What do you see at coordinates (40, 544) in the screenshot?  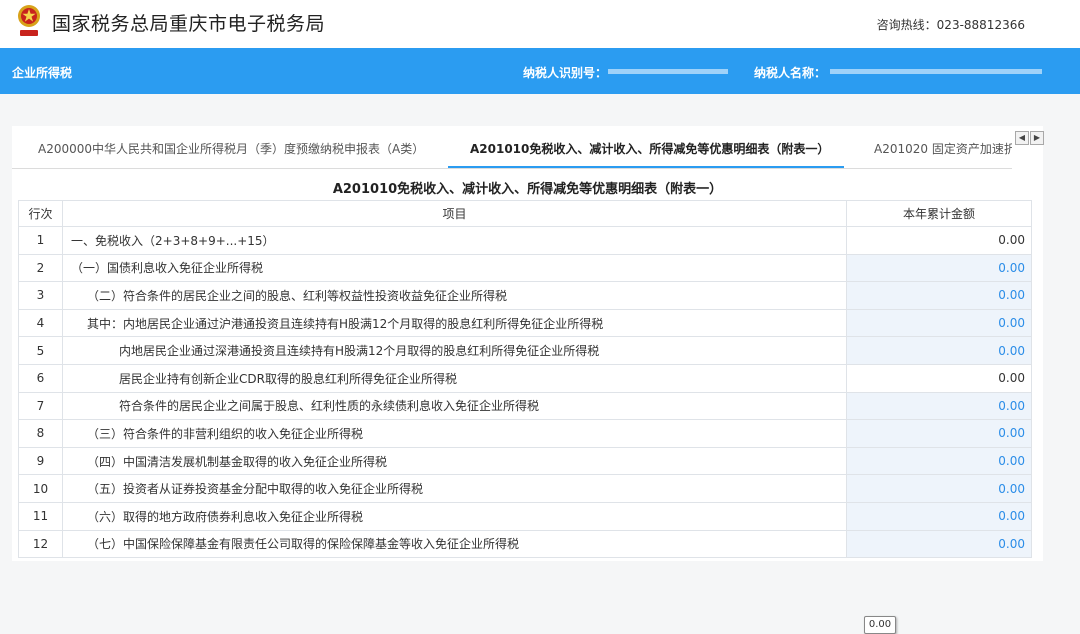 I see `row-number: 12` at bounding box center [40, 544].